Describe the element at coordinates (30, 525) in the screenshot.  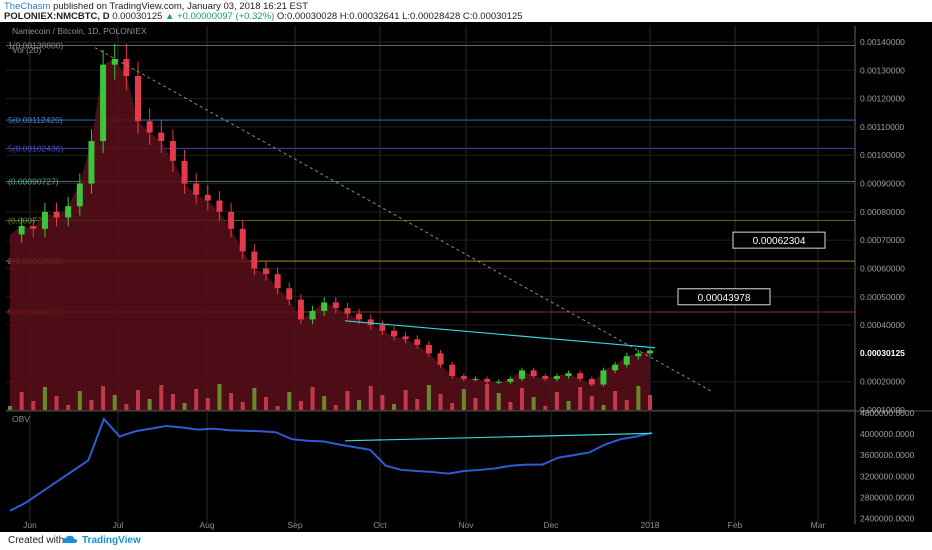
I see `x-tick-label: Jun` at that location.